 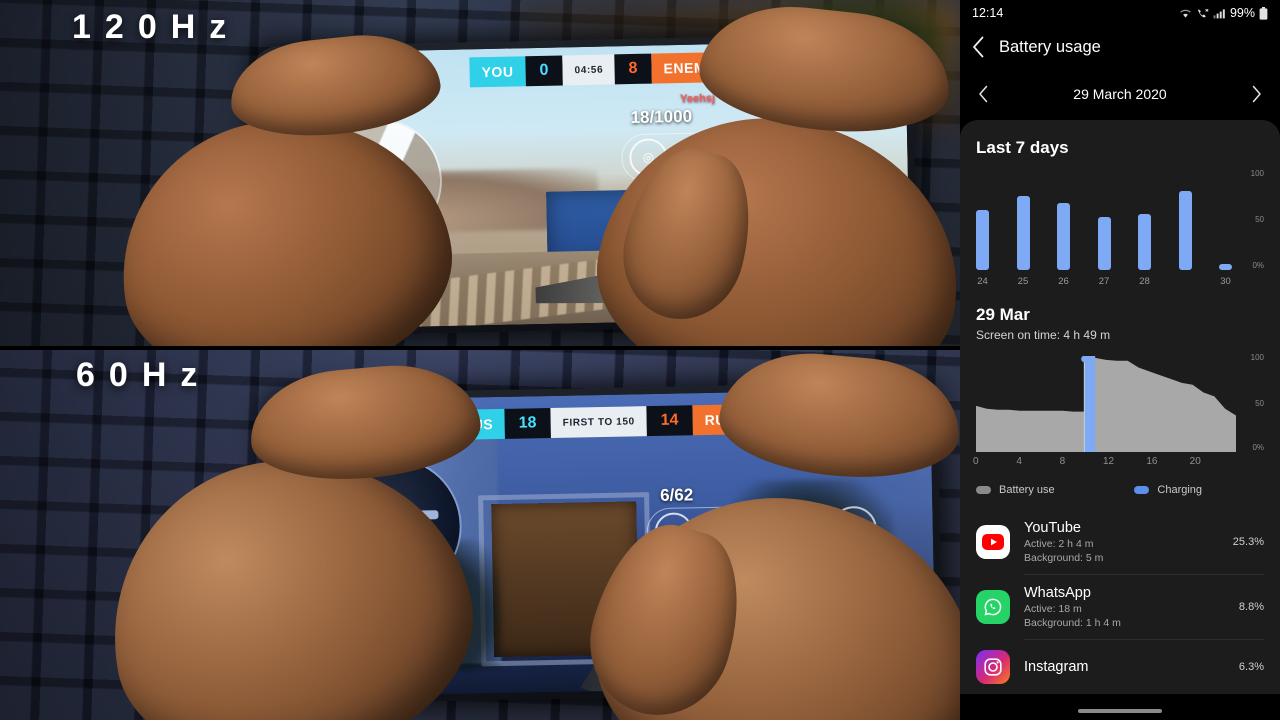 What do you see at coordinates (1152, 461) in the screenshot?
I see `timeline-x-label: 16` at bounding box center [1152, 461].